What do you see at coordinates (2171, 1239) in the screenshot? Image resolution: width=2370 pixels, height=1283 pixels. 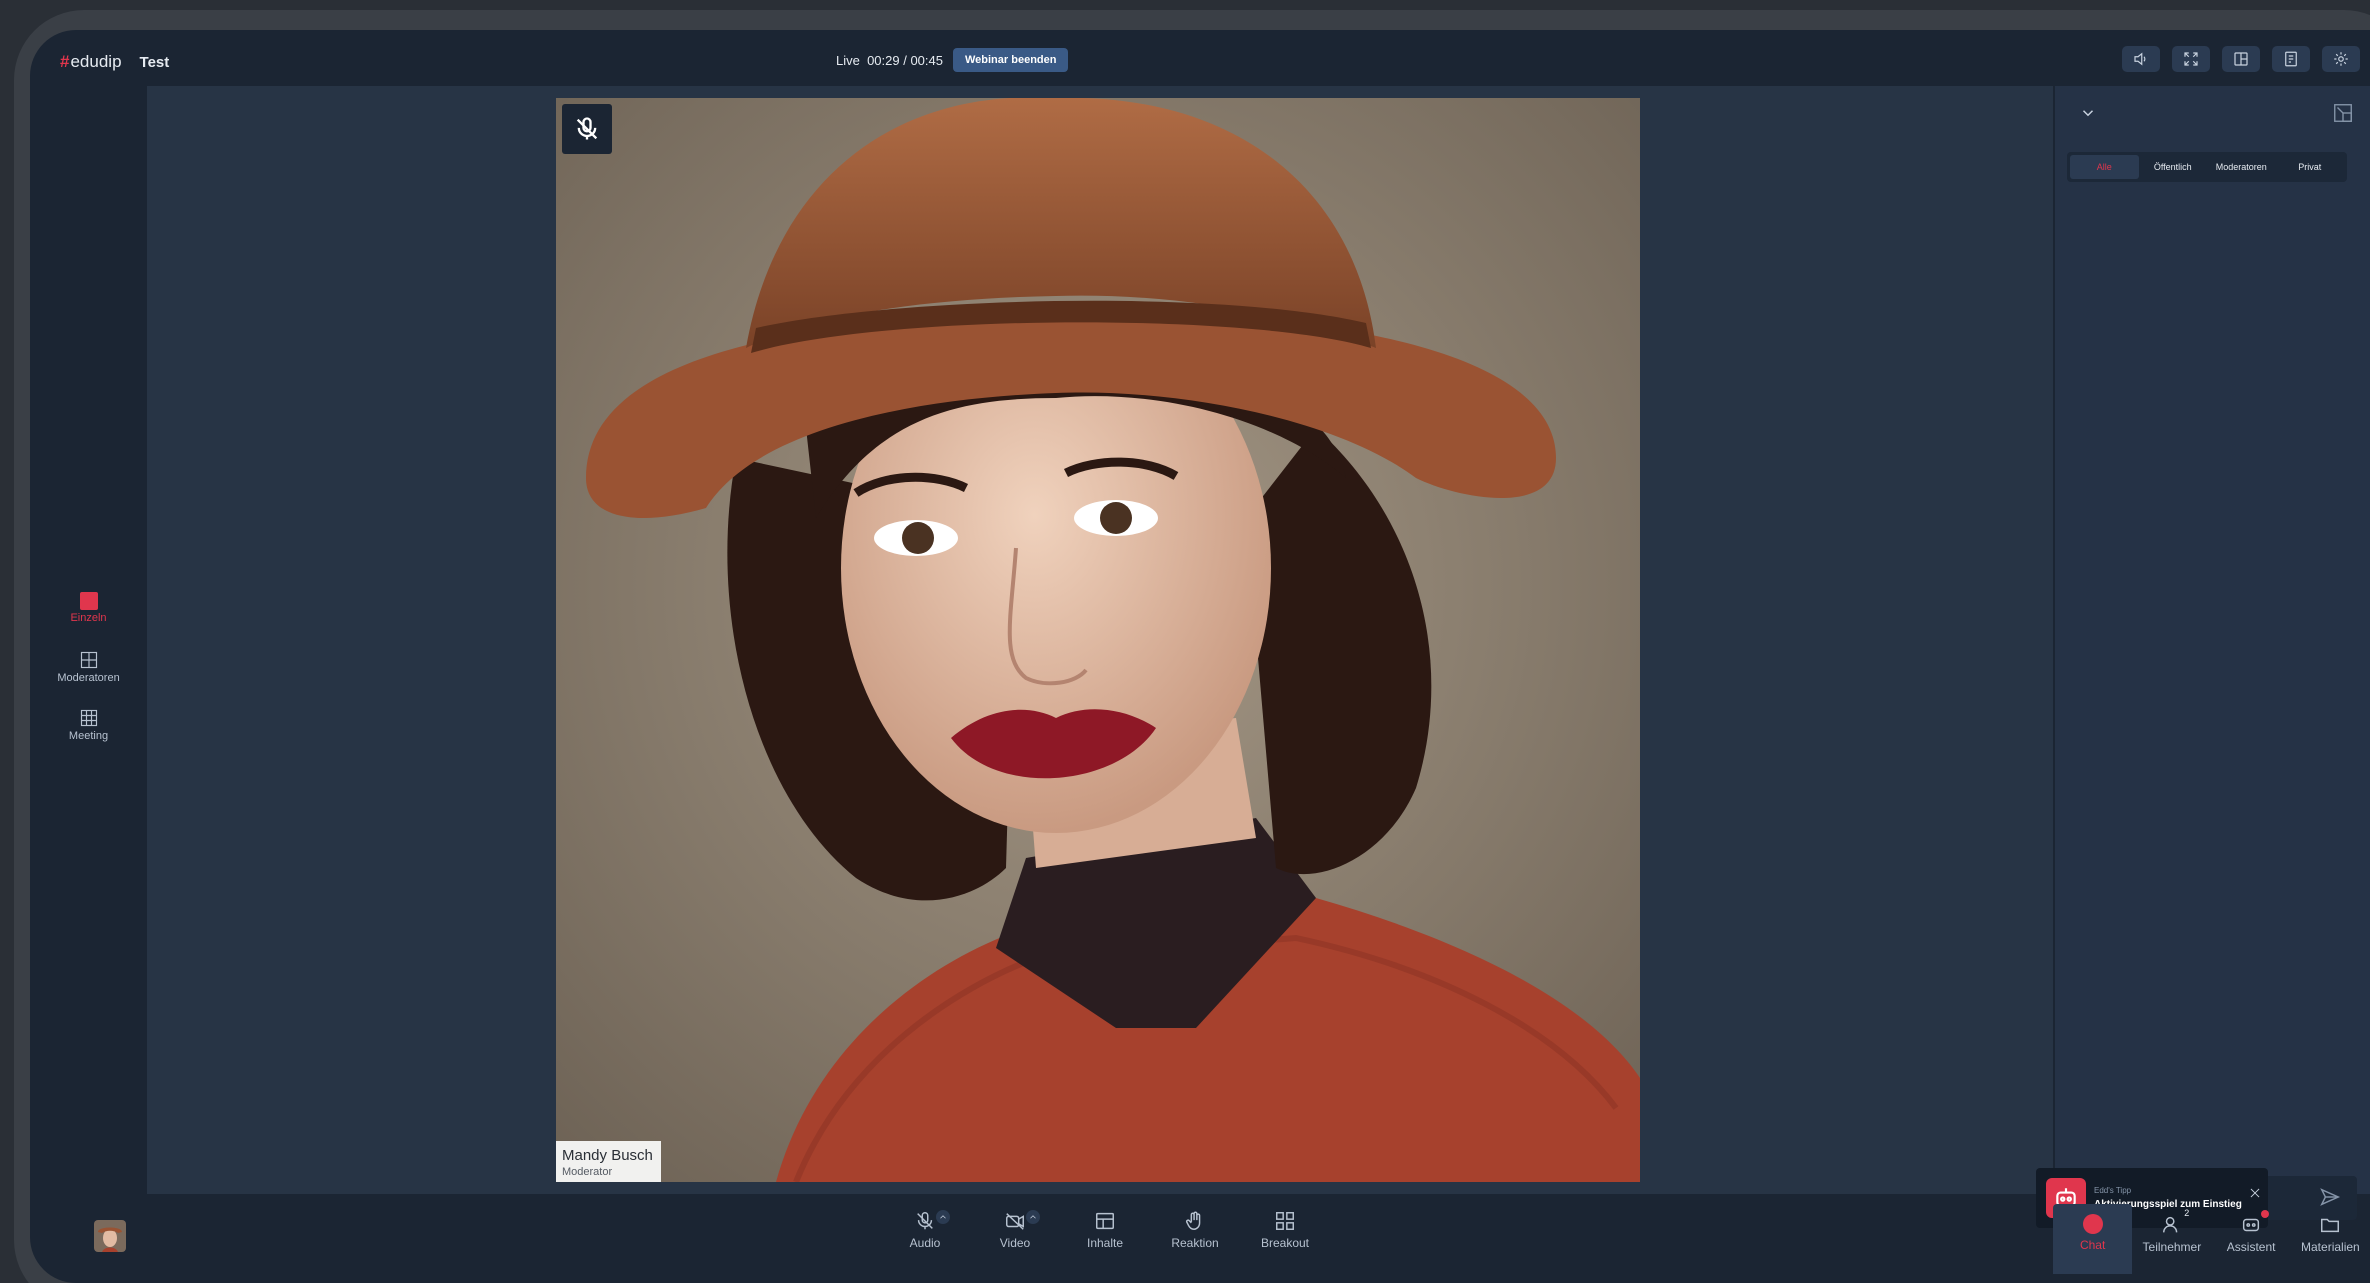 I see `tab-participants: 2 Teilnehmer` at bounding box center [2171, 1239].